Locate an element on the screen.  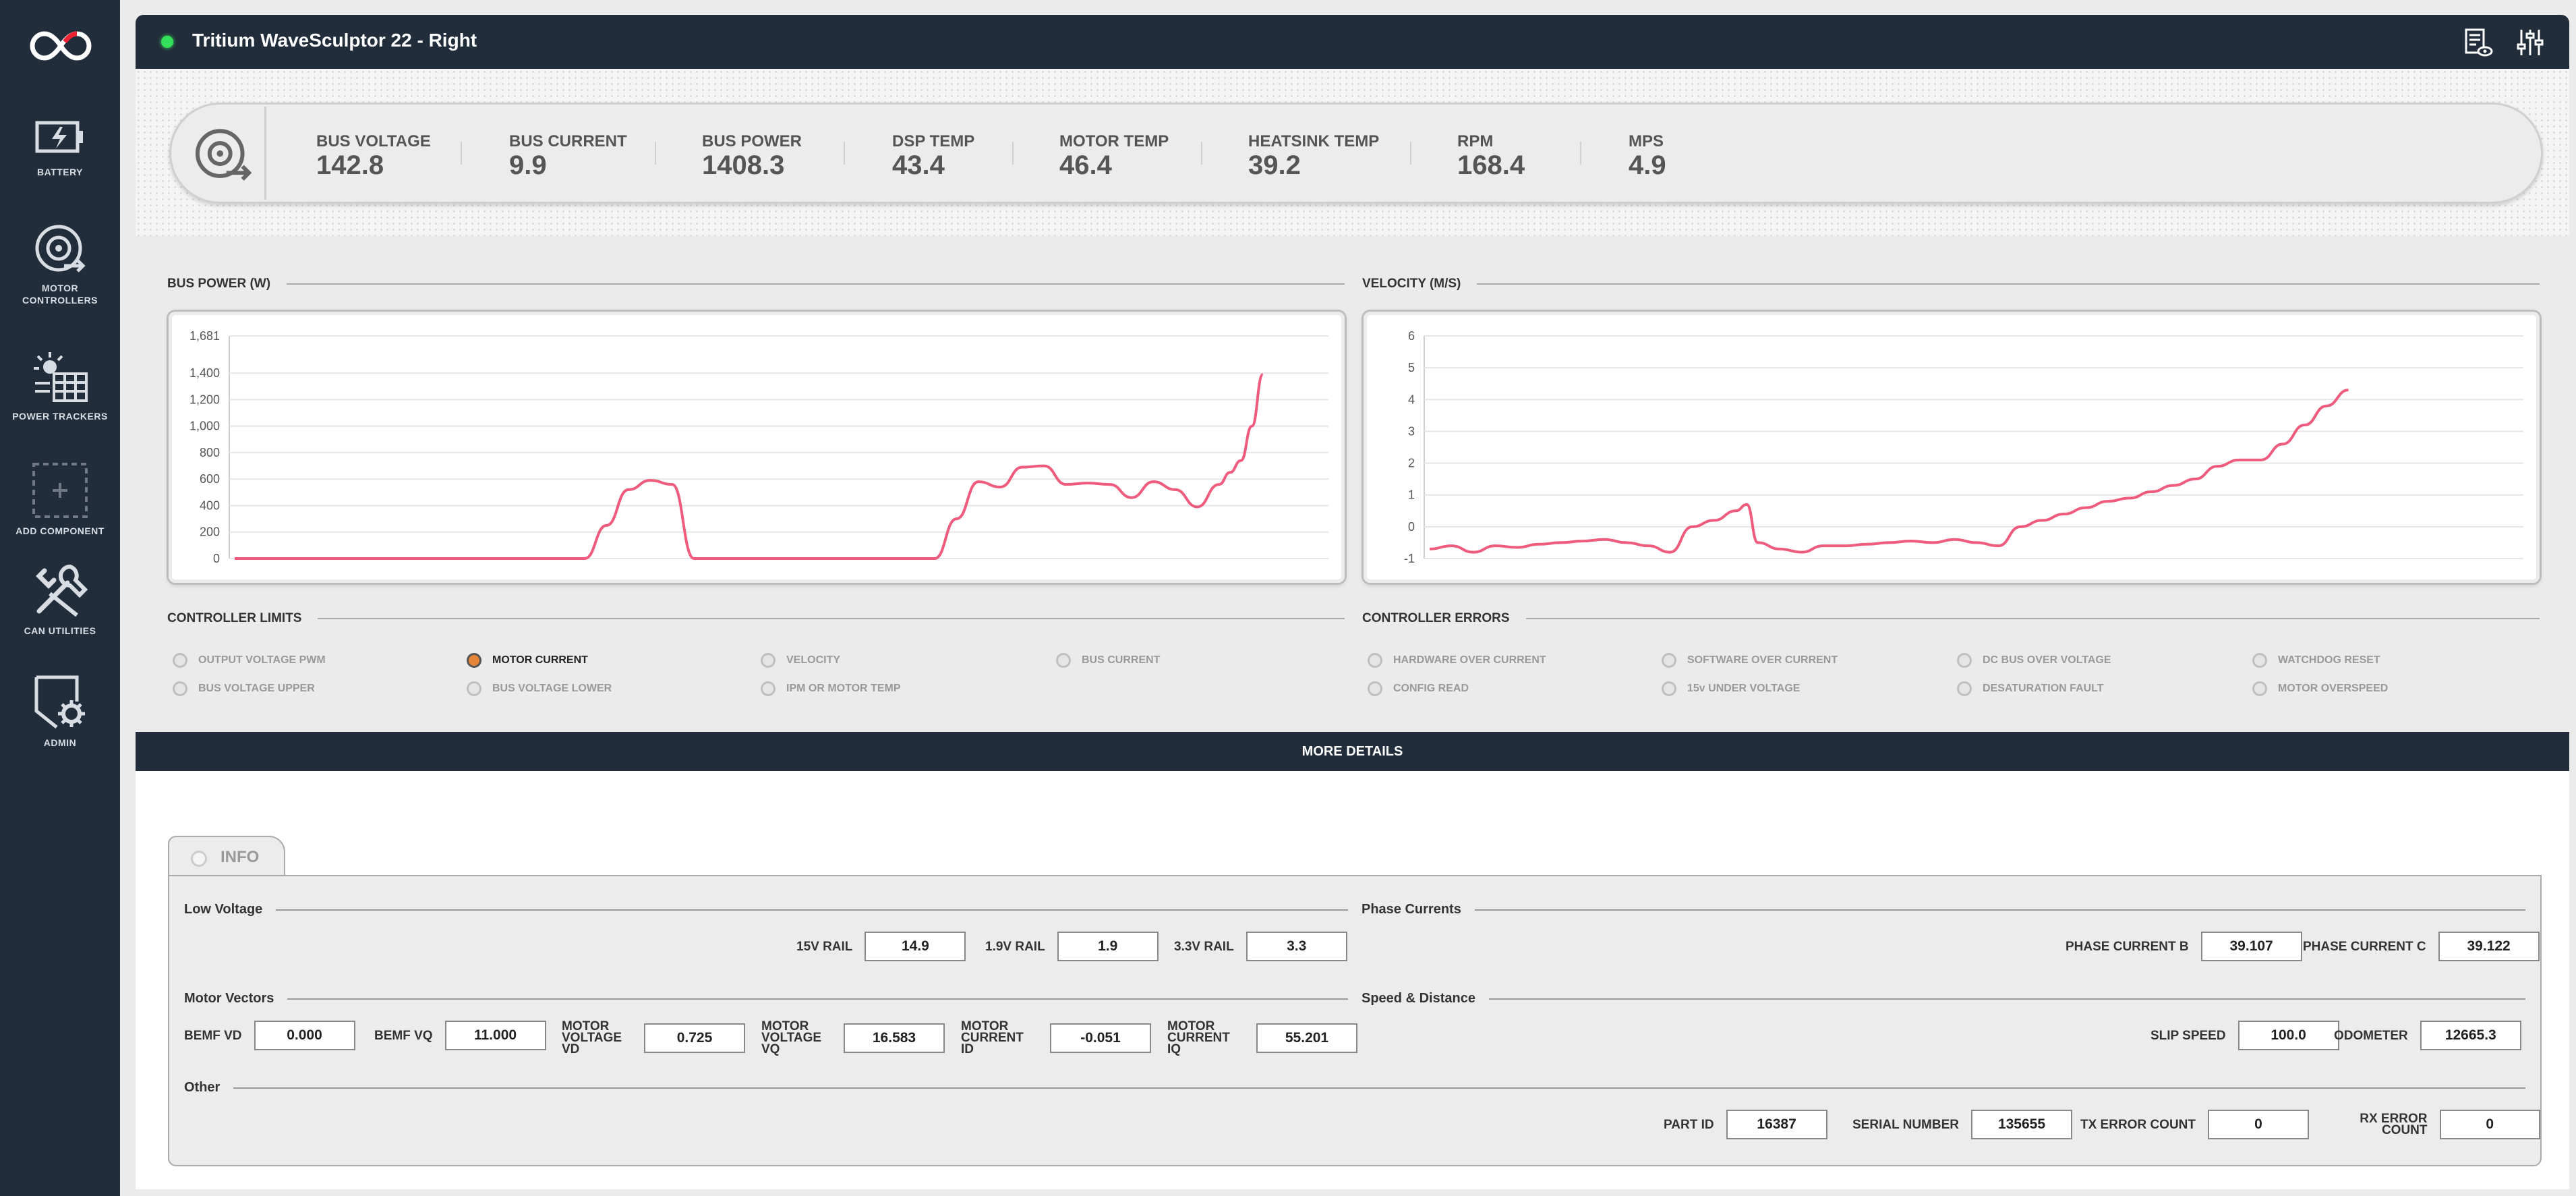
settings-sliders-icon is located at coordinates (2530, 42).